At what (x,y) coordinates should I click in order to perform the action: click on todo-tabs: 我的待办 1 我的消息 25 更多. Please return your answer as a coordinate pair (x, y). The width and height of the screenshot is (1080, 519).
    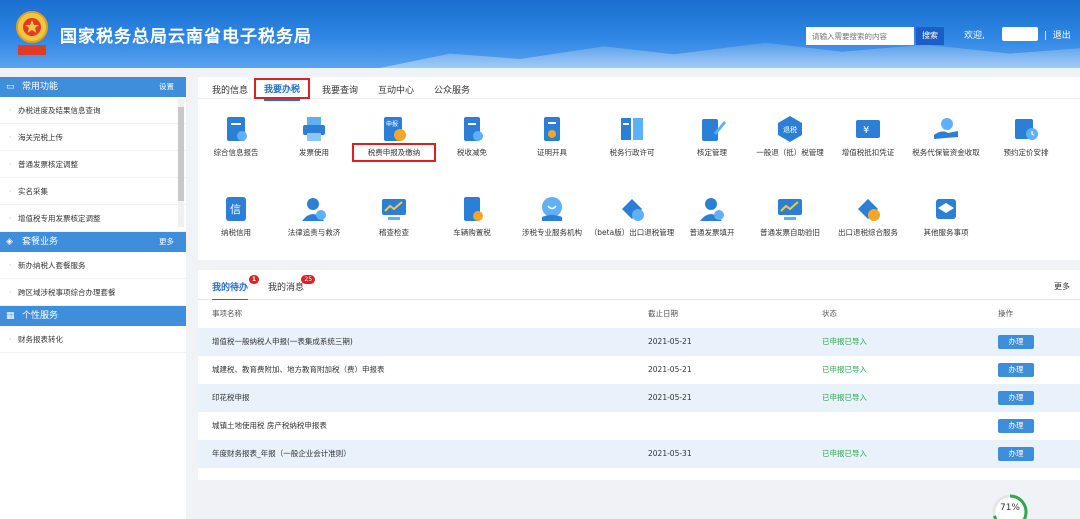
    Looking at the image, I should click on (639, 285).